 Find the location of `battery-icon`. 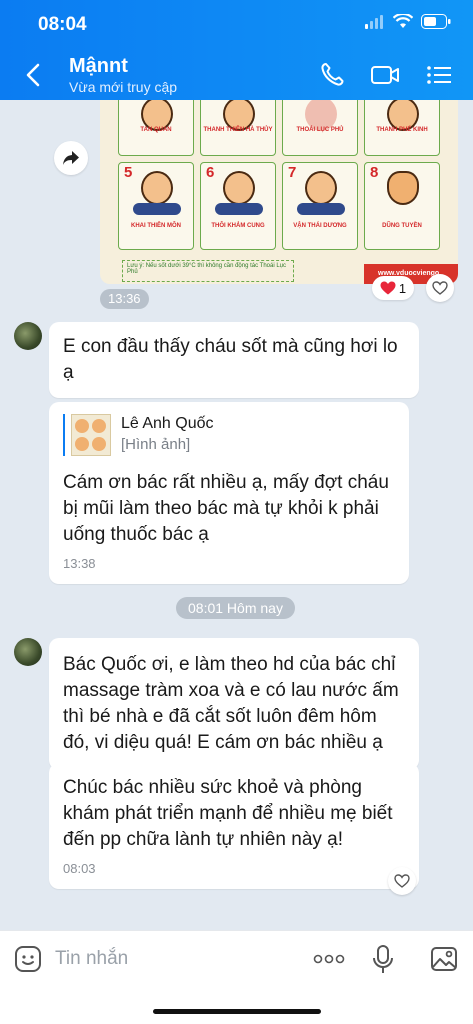

battery-icon is located at coordinates (436, 21).